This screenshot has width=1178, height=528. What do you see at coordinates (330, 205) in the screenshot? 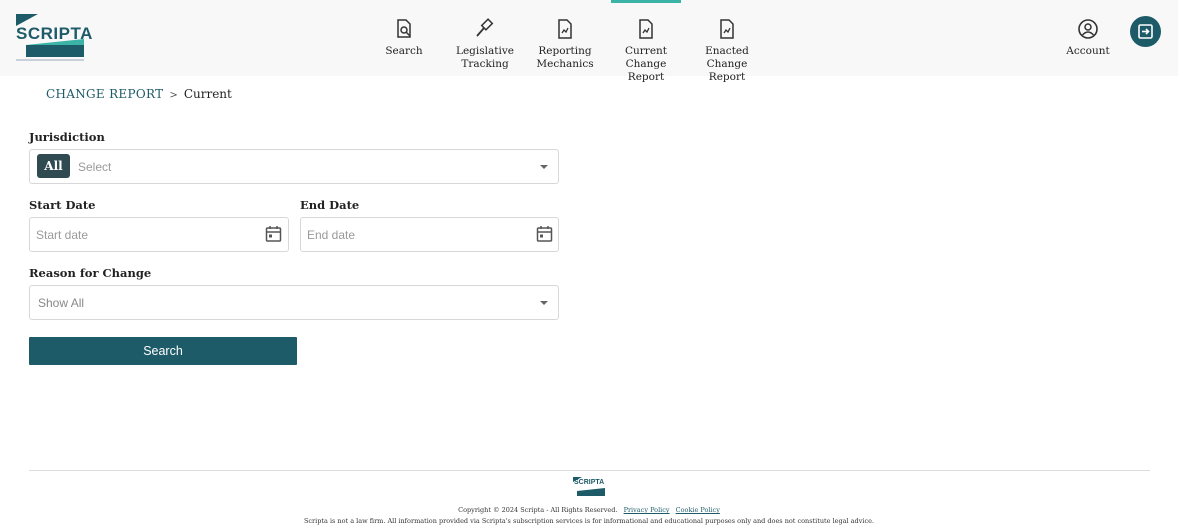
I see `end-date-label: End Date` at bounding box center [330, 205].